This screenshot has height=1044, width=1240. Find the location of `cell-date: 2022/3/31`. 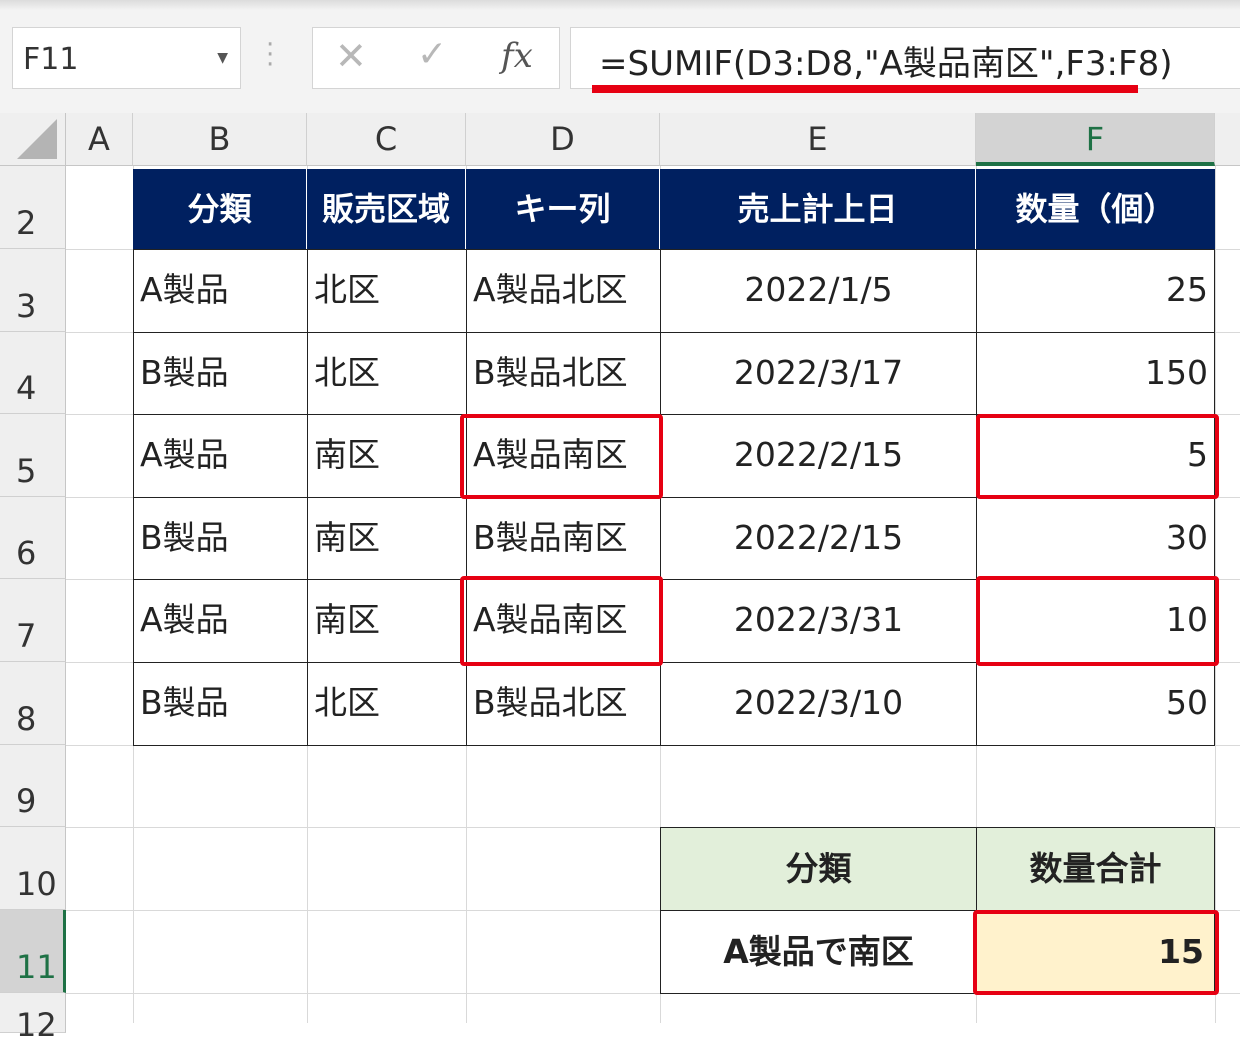

cell-date: 2022/3/31 is located at coordinates (818, 621).